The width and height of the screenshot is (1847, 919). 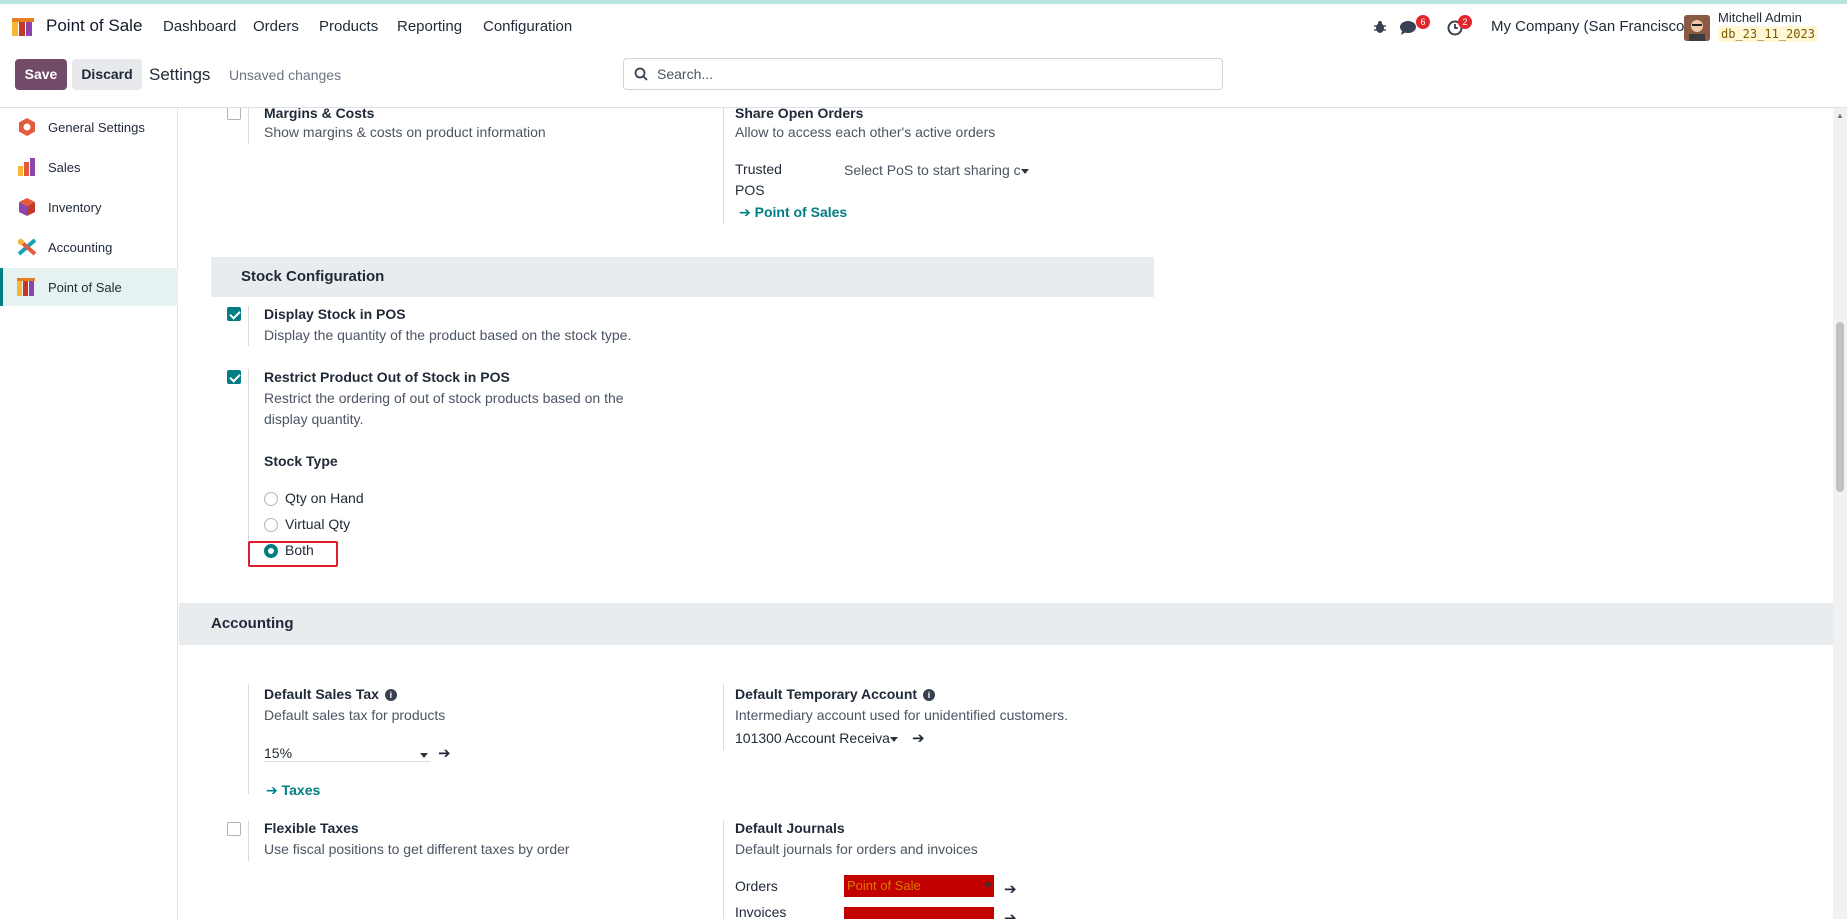 What do you see at coordinates (107, 74) in the screenshot?
I see `discard-button: Discard` at bounding box center [107, 74].